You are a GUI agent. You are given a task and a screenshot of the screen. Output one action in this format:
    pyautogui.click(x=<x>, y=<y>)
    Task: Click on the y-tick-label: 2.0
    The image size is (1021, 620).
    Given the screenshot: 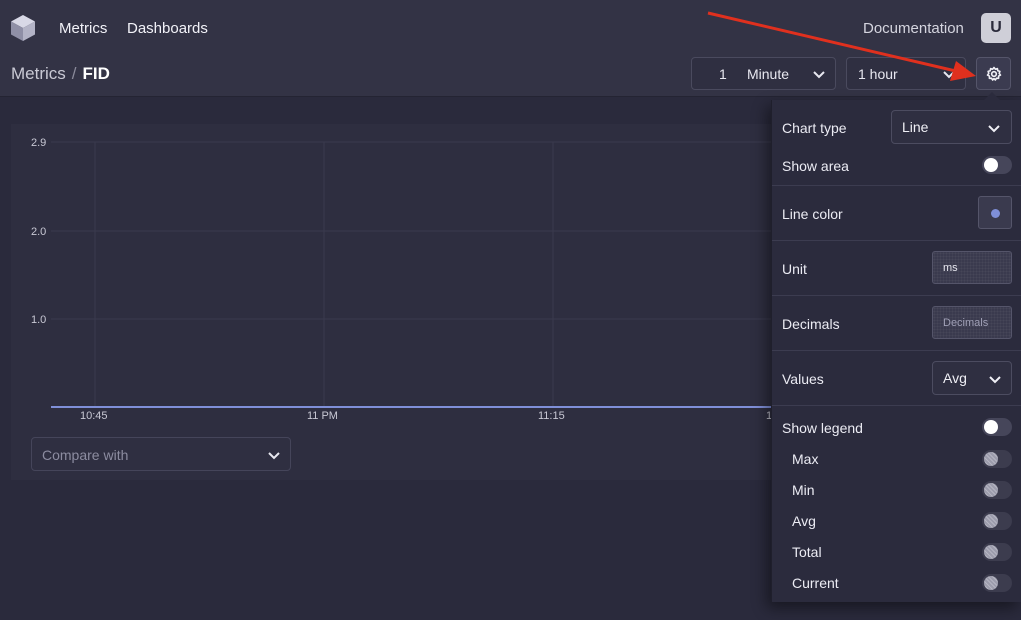 What is the action you would take?
    pyautogui.click(x=38, y=232)
    